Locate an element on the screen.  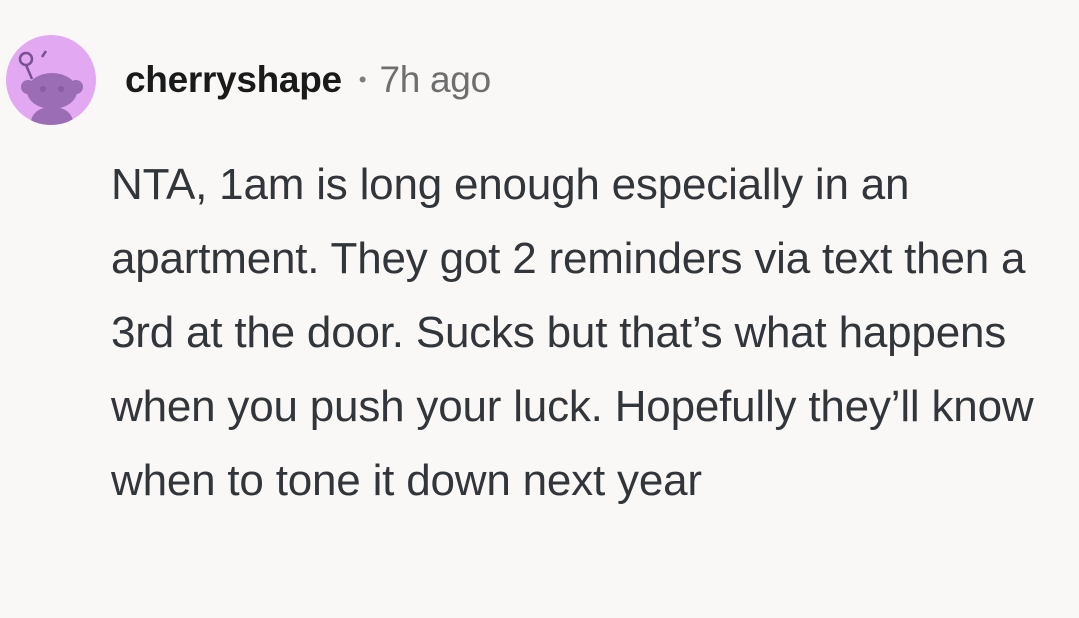
comment-header: cherryshape • 7h ago is located at coordinates (248, 80).